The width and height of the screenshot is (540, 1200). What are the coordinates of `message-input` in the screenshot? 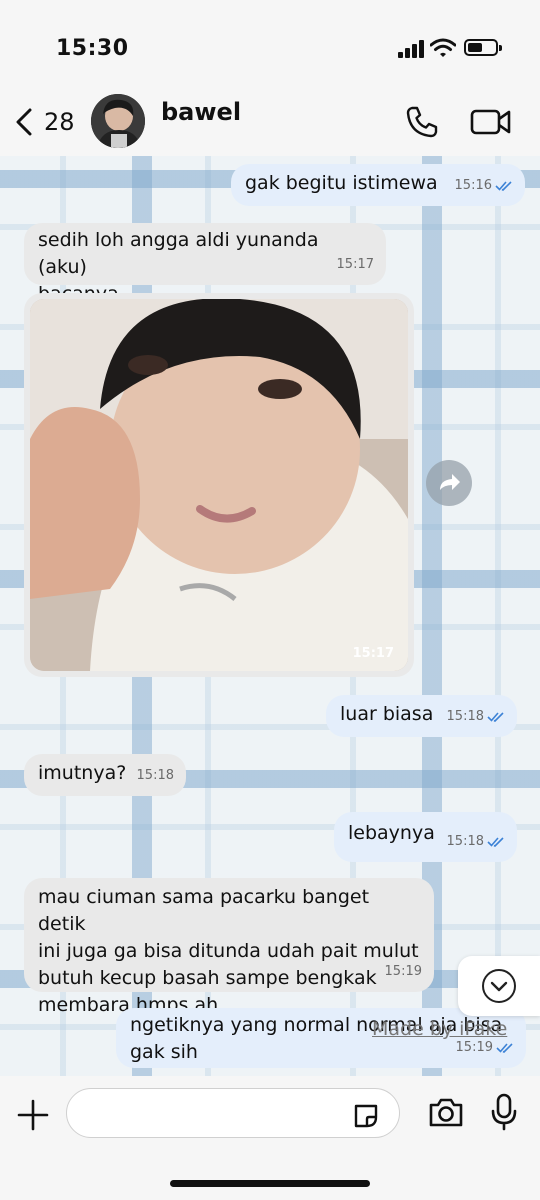 It's located at (233, 1113).